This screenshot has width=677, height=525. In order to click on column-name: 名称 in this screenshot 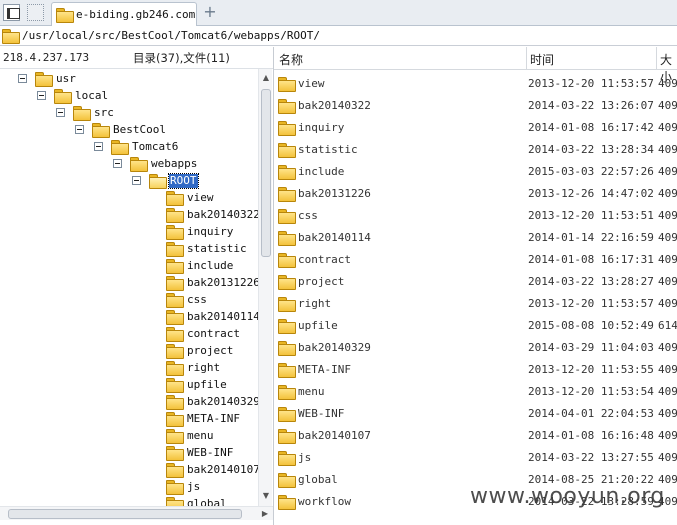, I will do `click(291, 59)`.